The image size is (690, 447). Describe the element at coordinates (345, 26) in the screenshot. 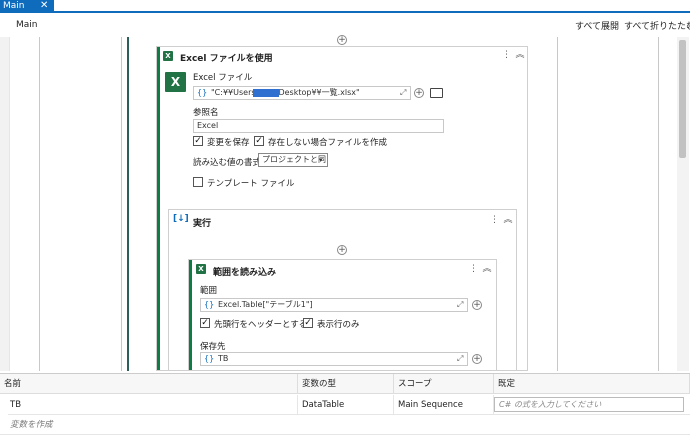

I see `designer-header: Main すべて展開 すべて折りたたむ` at that location.